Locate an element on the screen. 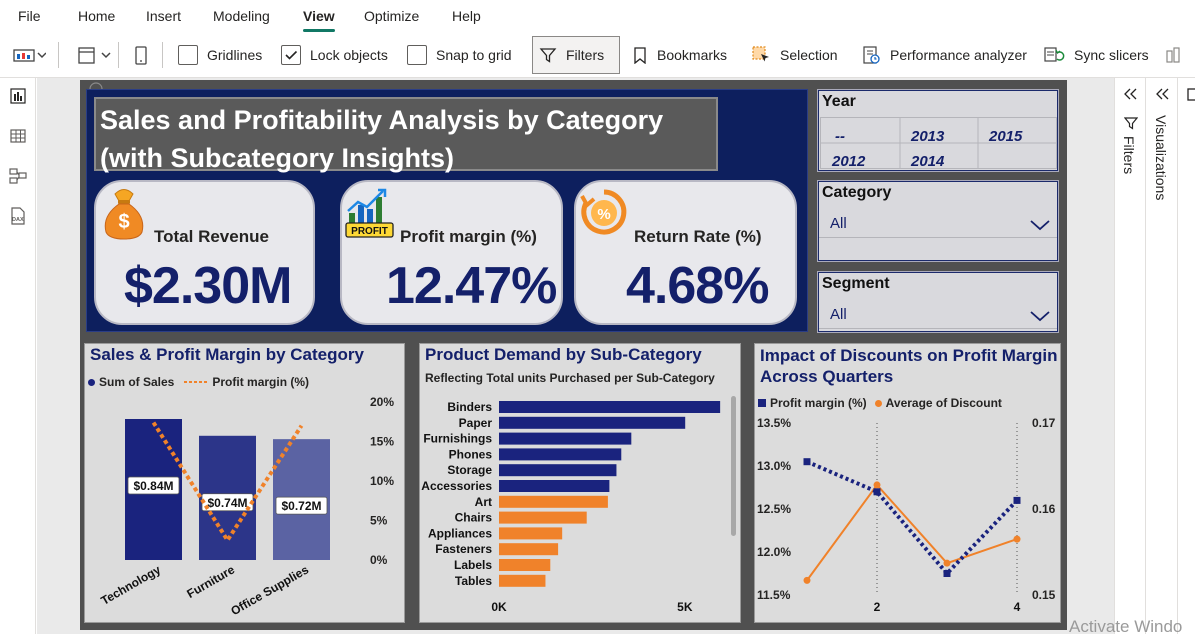 Image resolution: width=1195 pixels, height=637 pixels. dax-query-view-icon: DAX is located at coordinates (18, 216).